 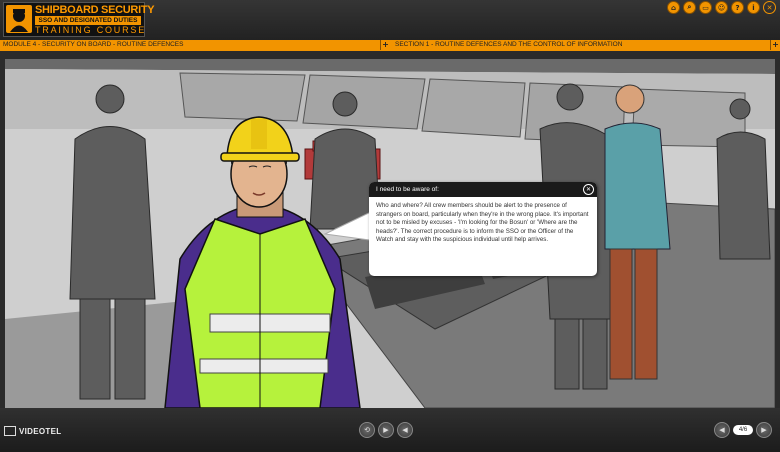 What do you see at coordinates (673, 7) in the screenshot?
I see `home-icon: ⌂` at bounding box center [673, 7].